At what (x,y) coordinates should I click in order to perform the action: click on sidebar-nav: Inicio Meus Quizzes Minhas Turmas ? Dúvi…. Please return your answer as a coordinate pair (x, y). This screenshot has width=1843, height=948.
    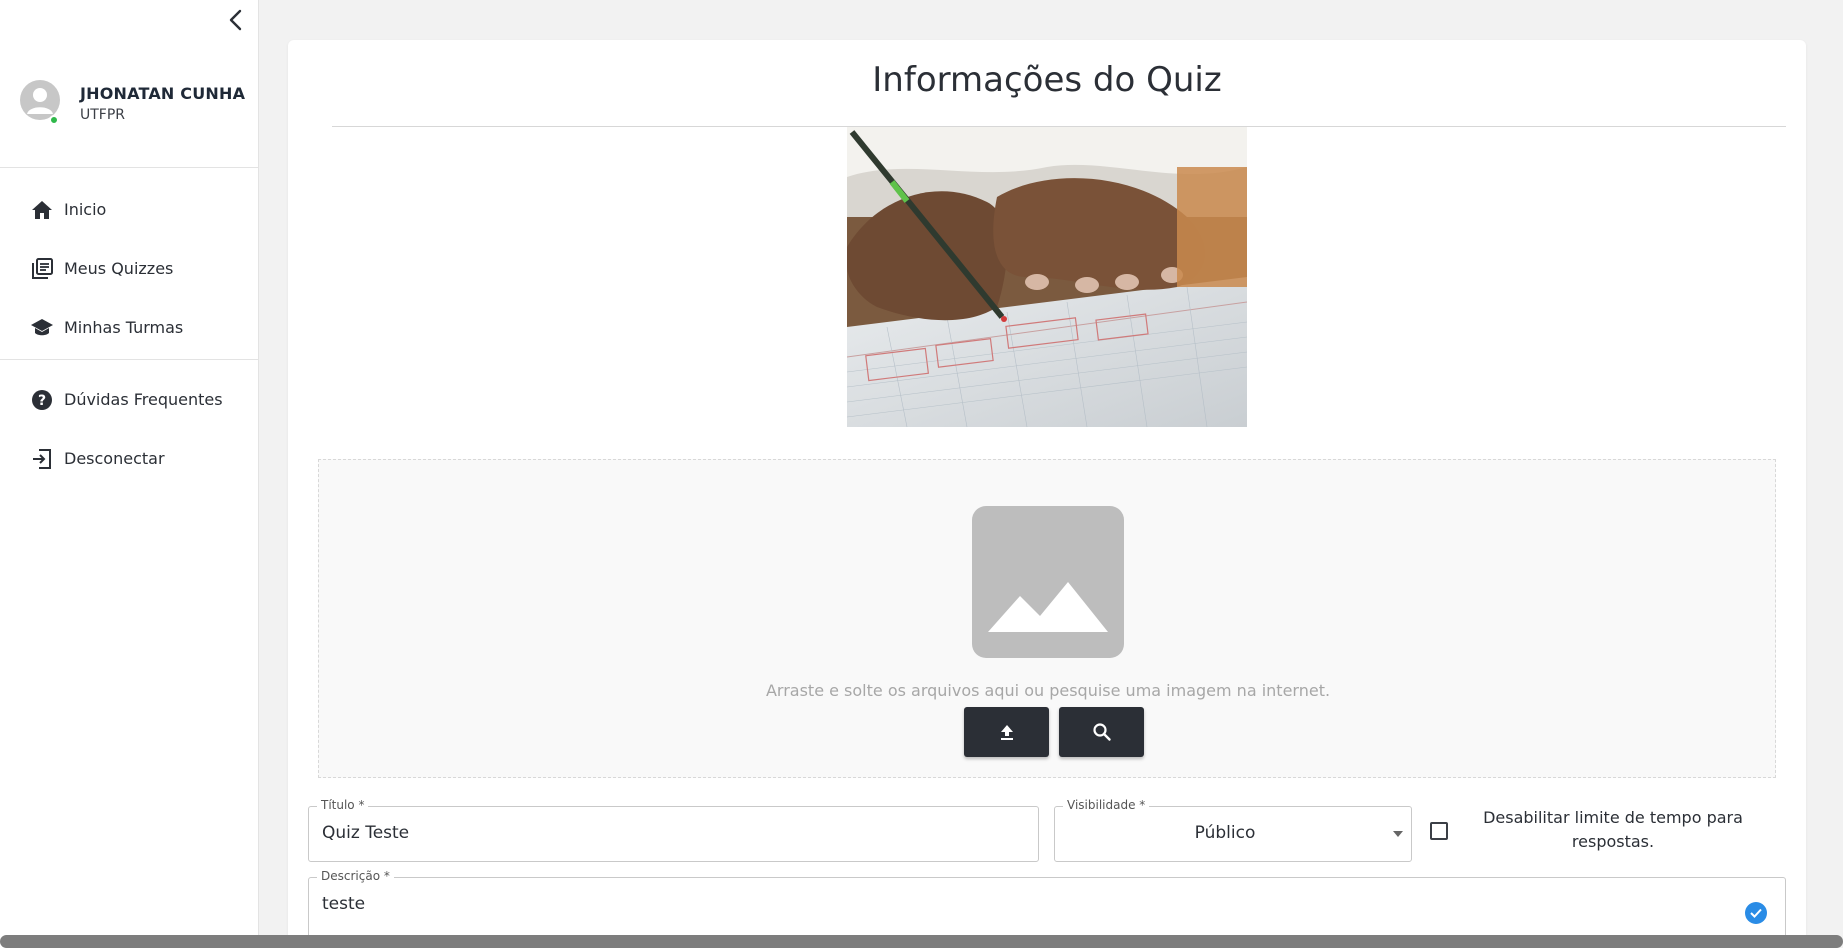
    Looking at the image, I should click on (129, 334).